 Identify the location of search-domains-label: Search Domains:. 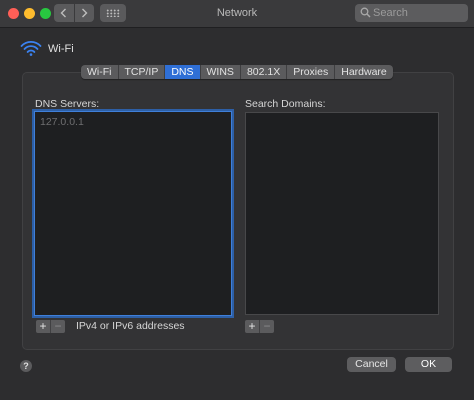
(285, 104).